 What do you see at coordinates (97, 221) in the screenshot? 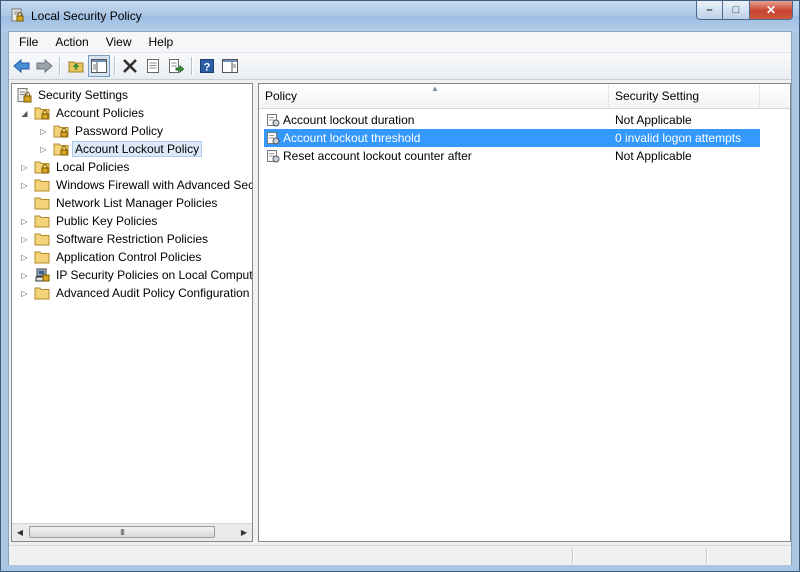
I see `tree-item-public-key-policies: Public Key Policies` at bounding box center [97, 221].